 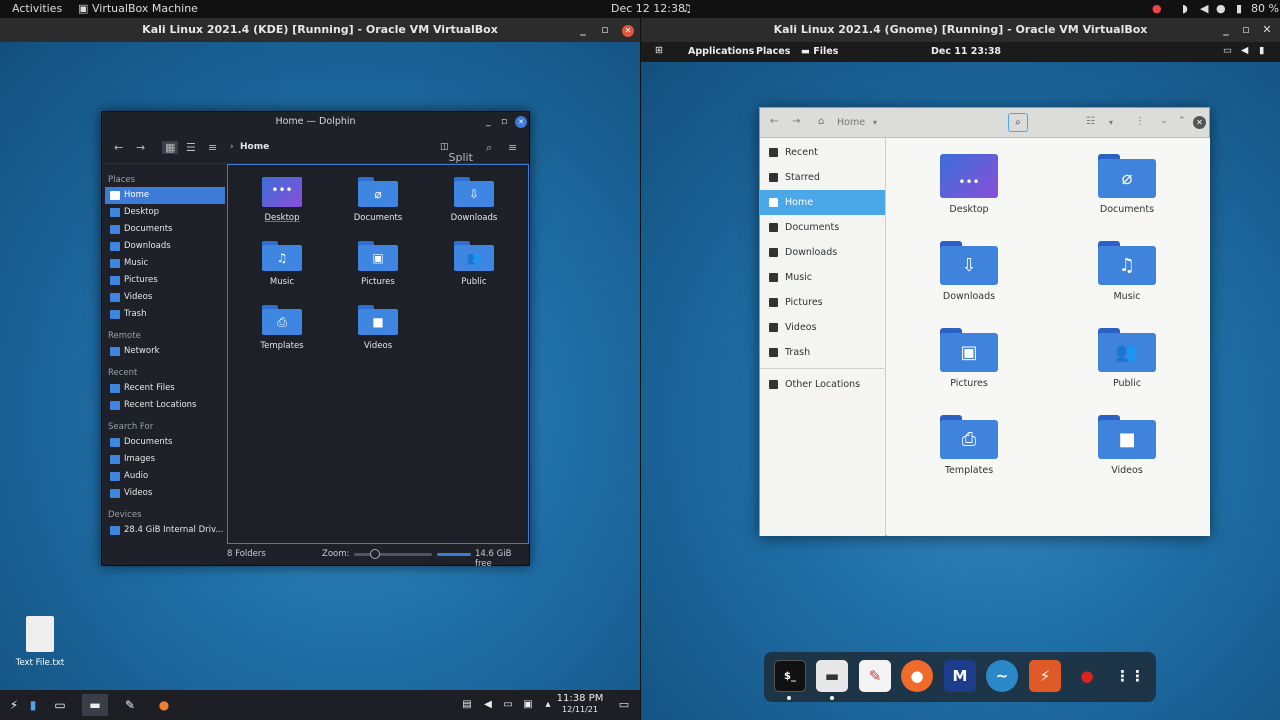 What do you see at coordinates (1221, 8) in the screenshot?
I see `mic-icon: ●` at bounding box center [1221, 8].